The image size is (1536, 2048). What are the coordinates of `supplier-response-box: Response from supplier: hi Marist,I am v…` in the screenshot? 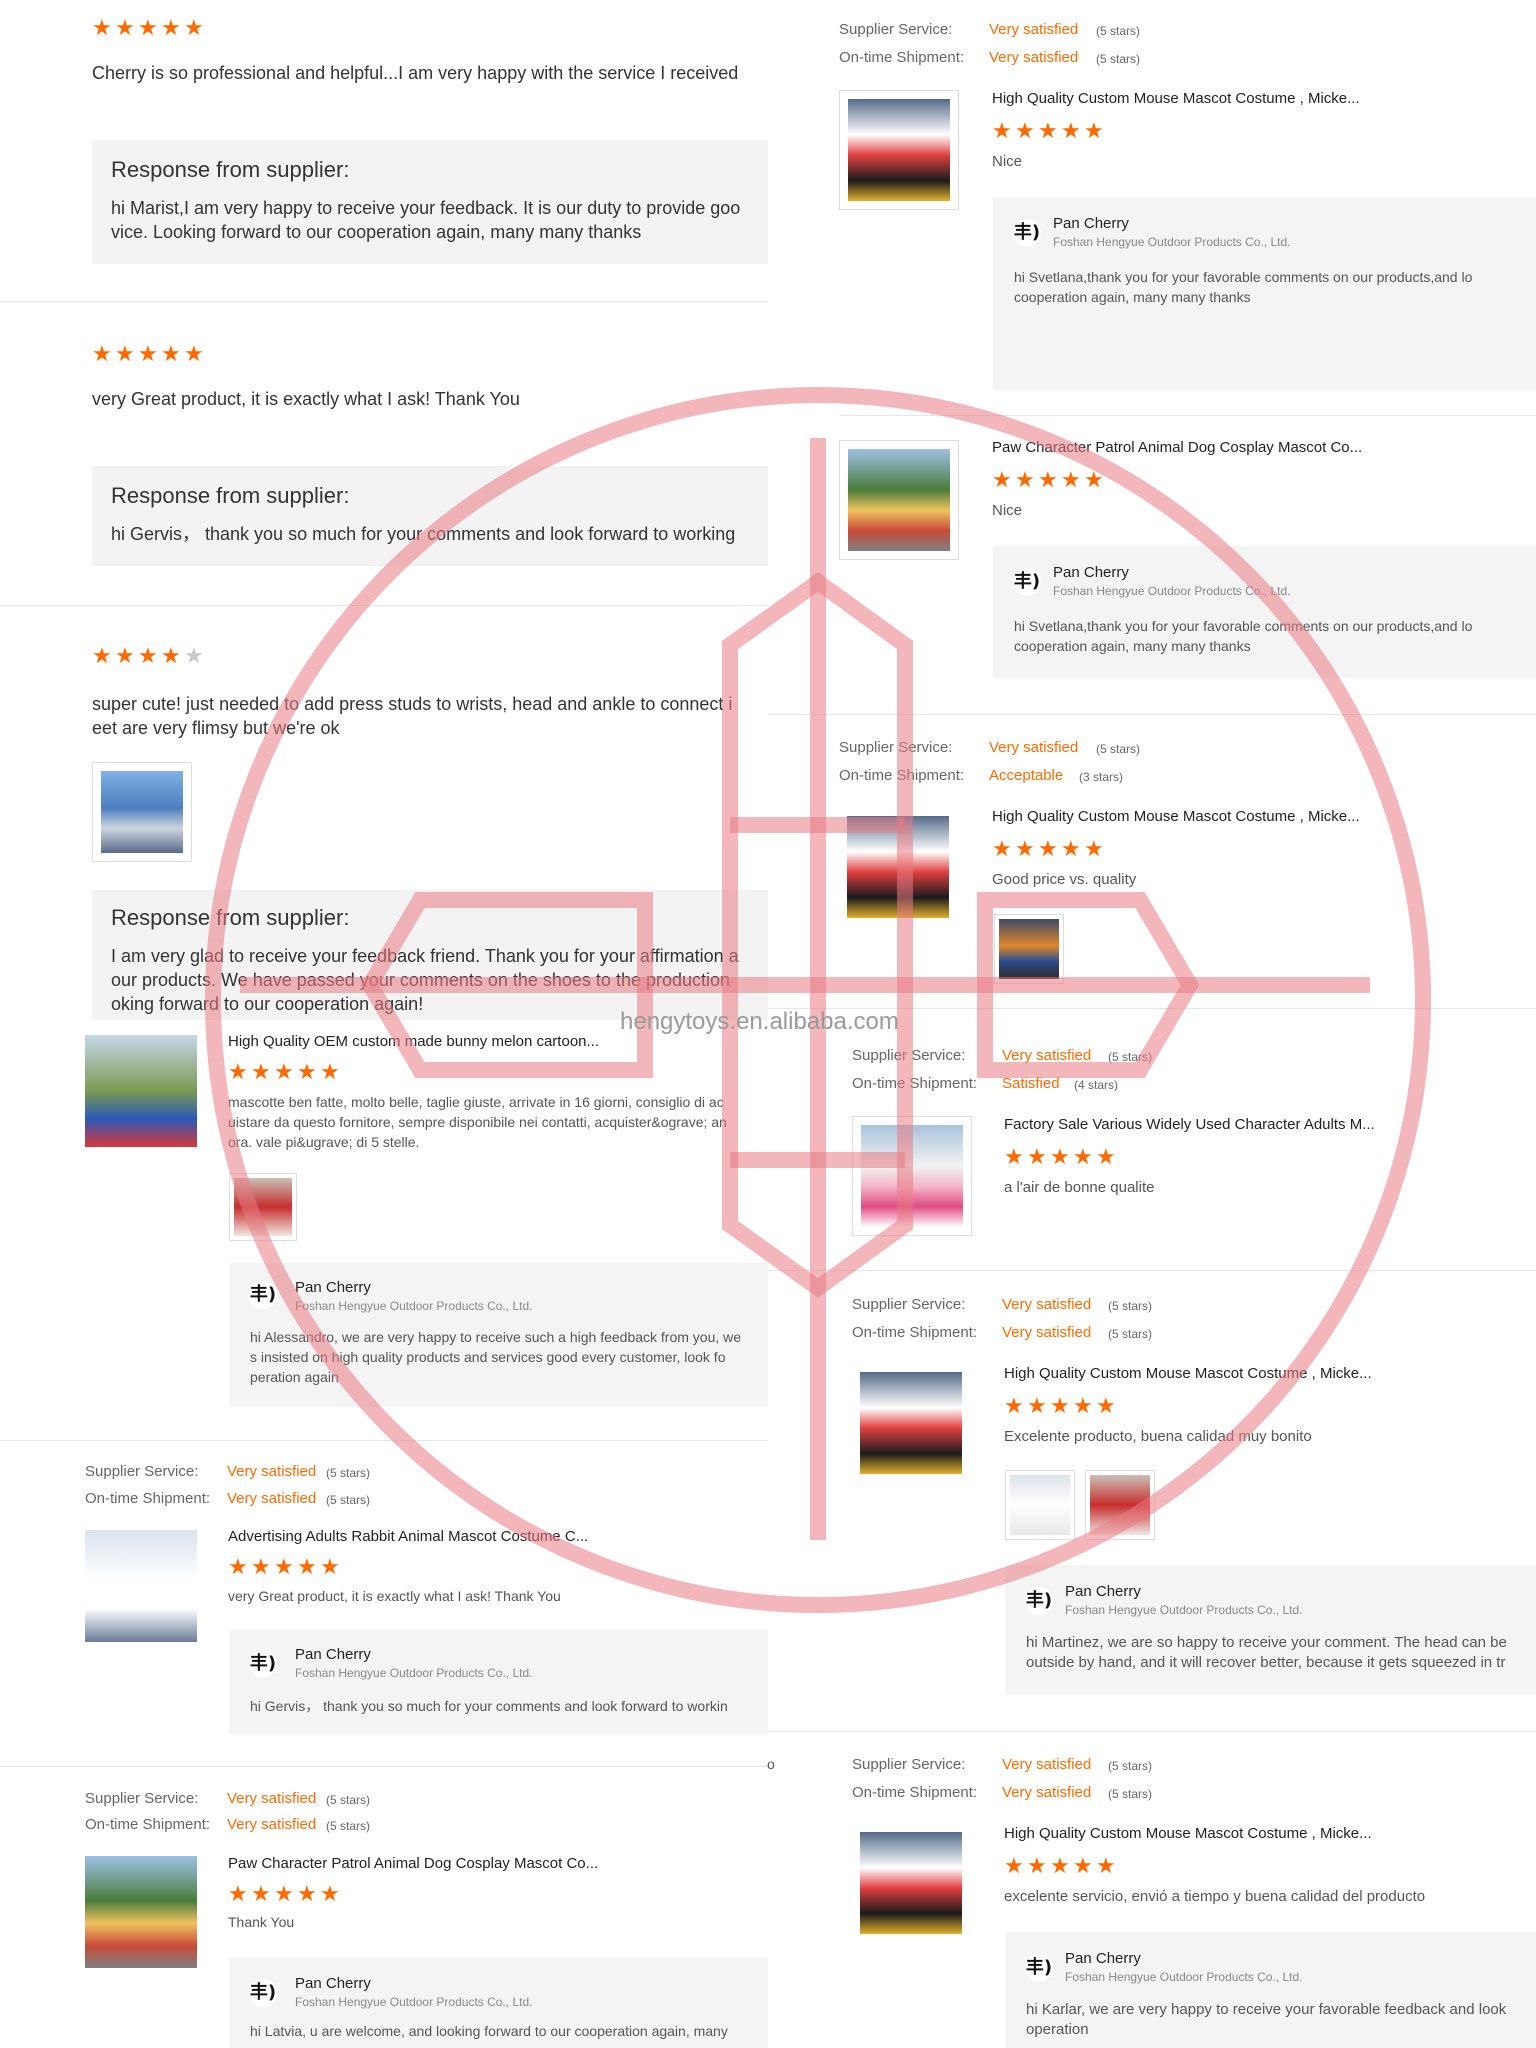 It's located at (430, 202).